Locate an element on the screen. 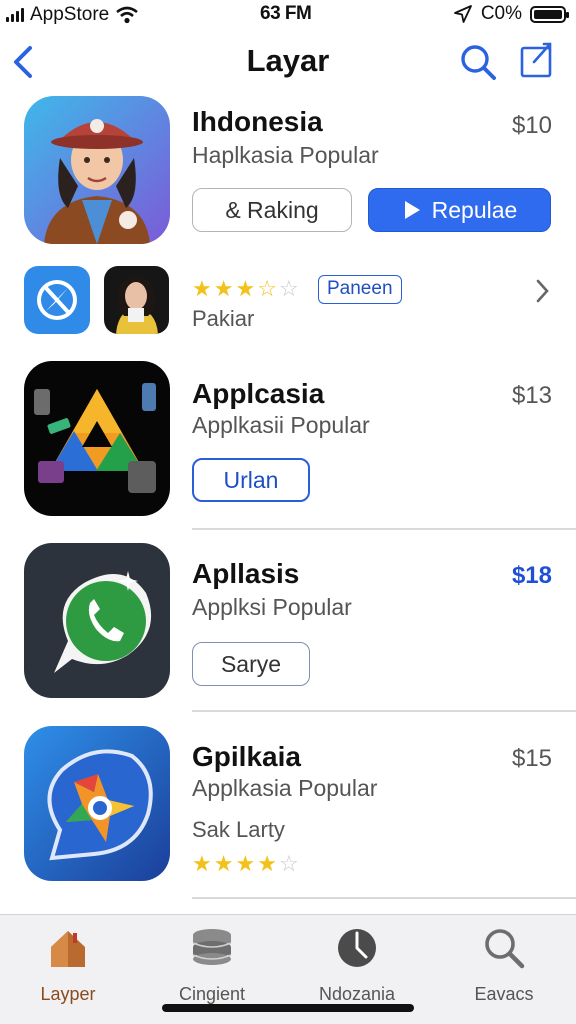 Image resolution: width=576 pixels, height=1024 pixels. tab-layper: Layper is located at coordinates (69, 965).